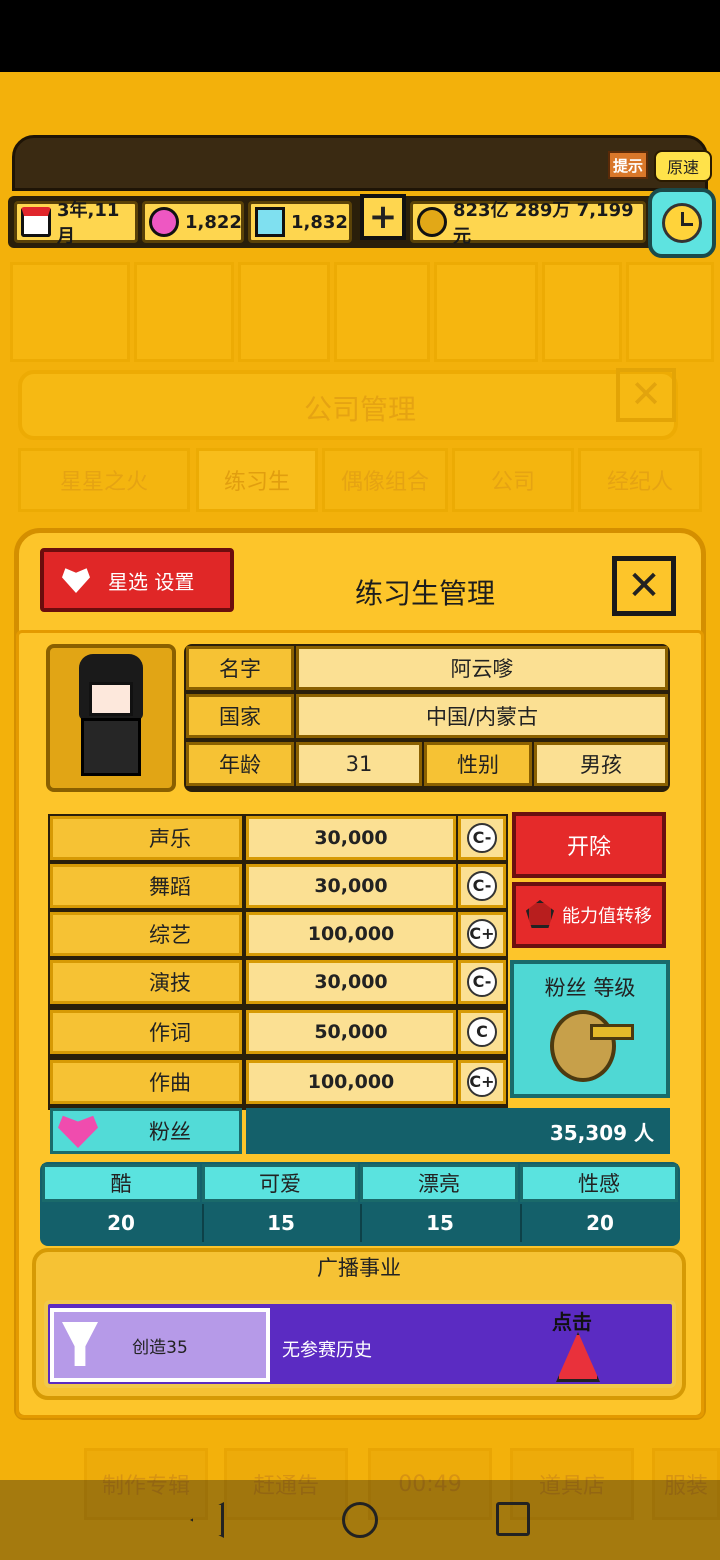  What do you see at coordinates (151, 581) in the screenshot?
I see `star-select-label: 星选 设置` at bounding box center [151, 581].